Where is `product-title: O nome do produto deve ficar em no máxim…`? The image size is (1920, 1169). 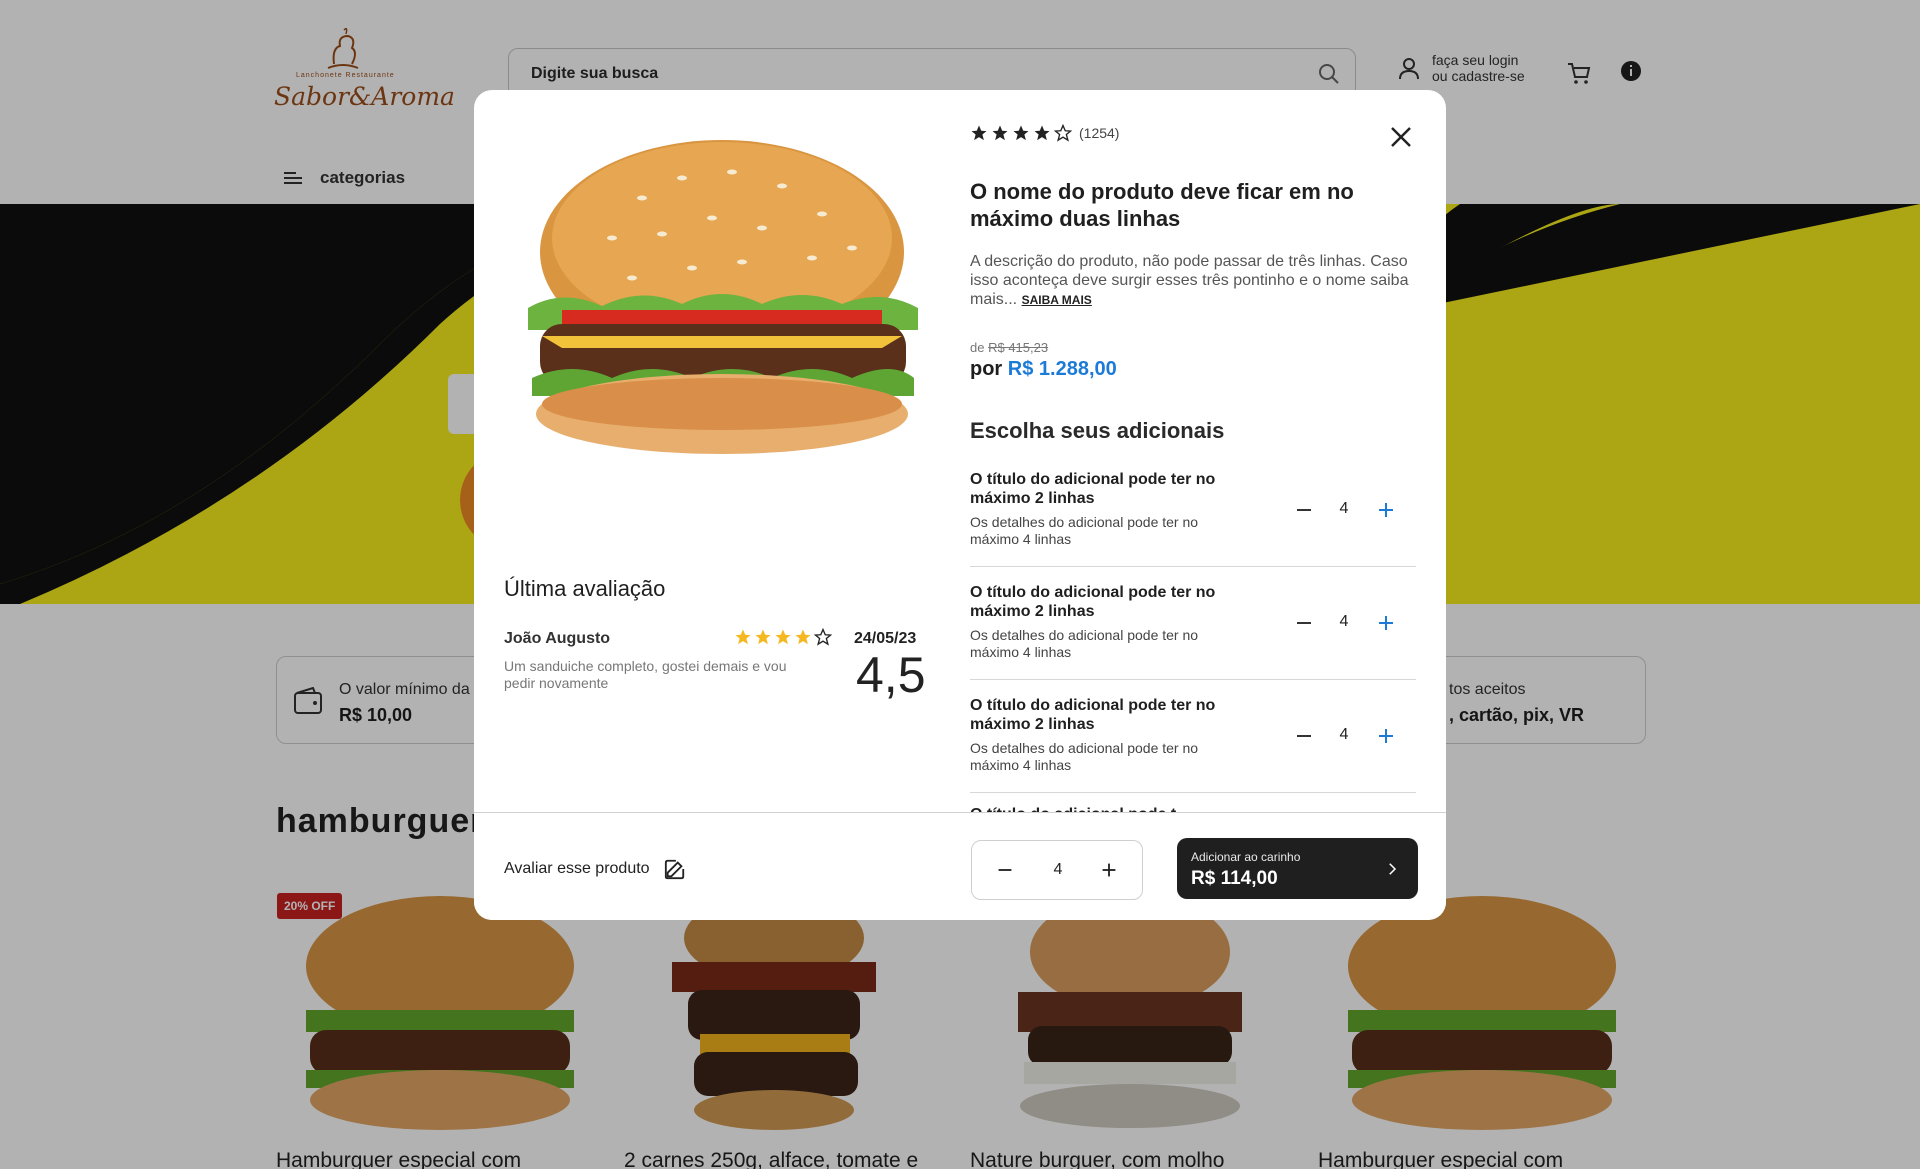
product-title: O nome do produto deve ficar em no máxim… is located at coordinates (1162, 205).